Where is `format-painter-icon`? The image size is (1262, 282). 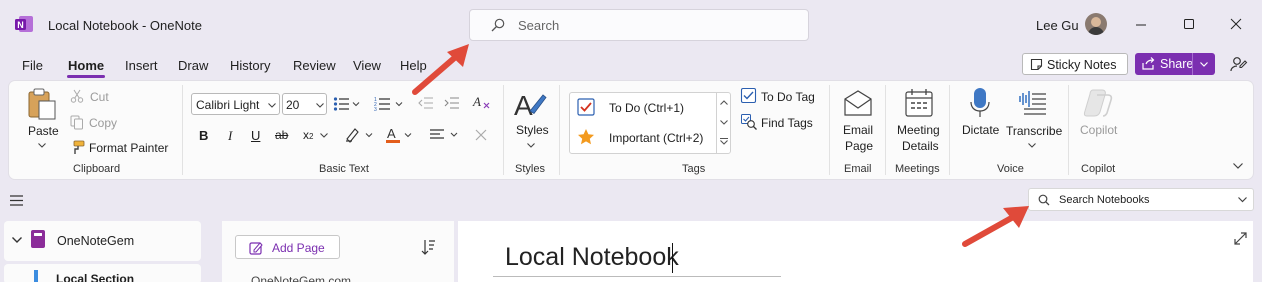 format-painter-icon is located at coordinates (77, 148).